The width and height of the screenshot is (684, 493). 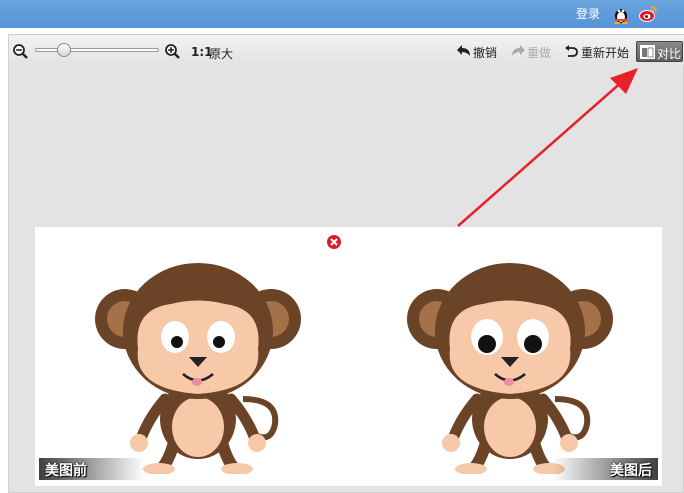 I want to click on monkey-before-image, so click(x=198, y=368).